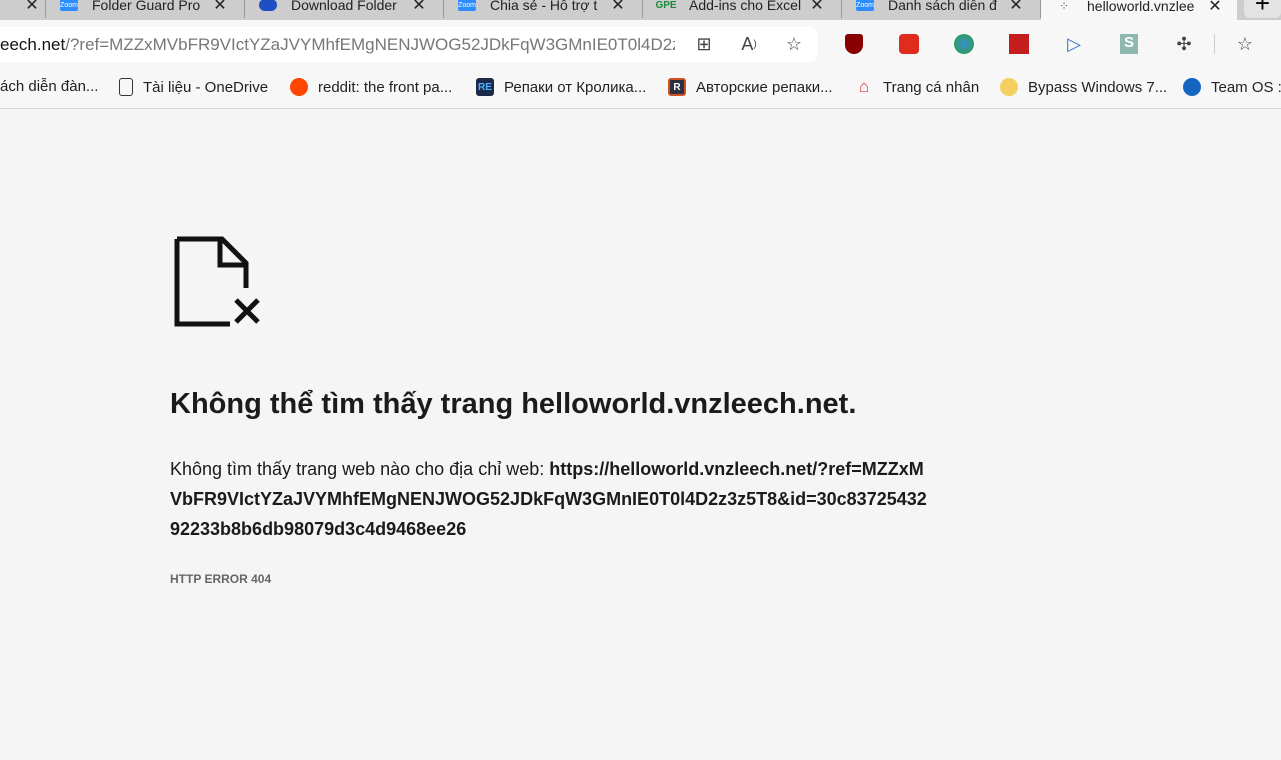  Describe the element at coordinates (1019, 44) in the screenshot. I see `magic-wand-icon` at that location.